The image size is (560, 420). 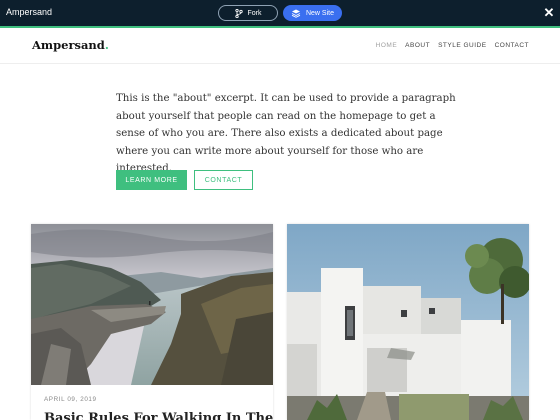 I want to click on site-logo-text: Ampersand, so click(x=68, y=45).